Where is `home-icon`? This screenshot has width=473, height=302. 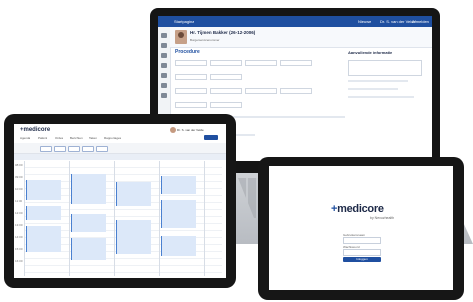 home-icon is located at coordinates (164, 35).